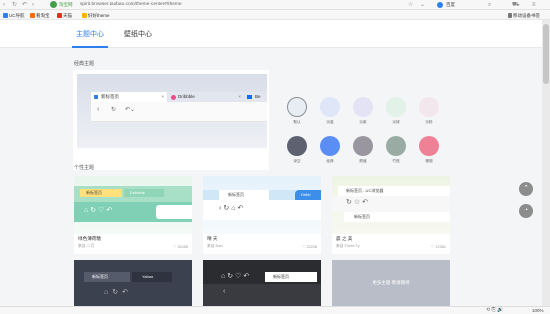 Image resolution: width=550 pixels, height=314 pixels. I want to click on dropdown-icon: ⌄, so click(422, 5).